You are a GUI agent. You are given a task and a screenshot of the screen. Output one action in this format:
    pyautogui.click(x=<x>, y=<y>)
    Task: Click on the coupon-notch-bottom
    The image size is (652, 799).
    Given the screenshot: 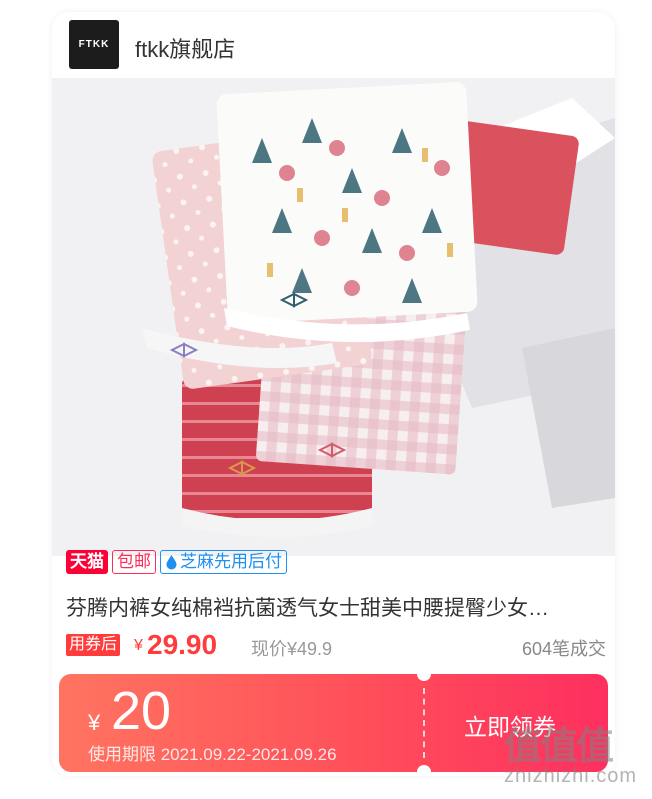 What is the action you would take?
    pyautogui.click(x=424, y=768)
    